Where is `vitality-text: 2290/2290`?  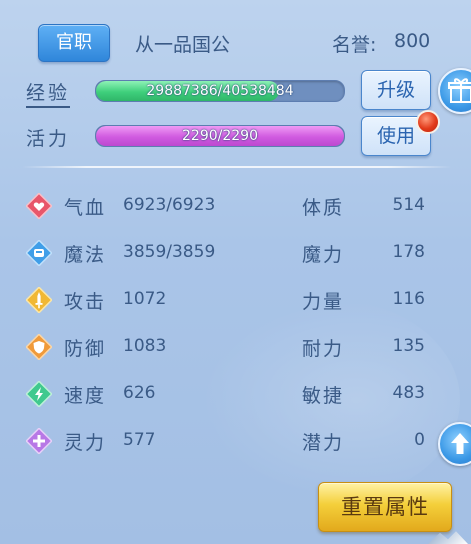
vitality-text: 2290/2290 is located at coordinates (220, 136).